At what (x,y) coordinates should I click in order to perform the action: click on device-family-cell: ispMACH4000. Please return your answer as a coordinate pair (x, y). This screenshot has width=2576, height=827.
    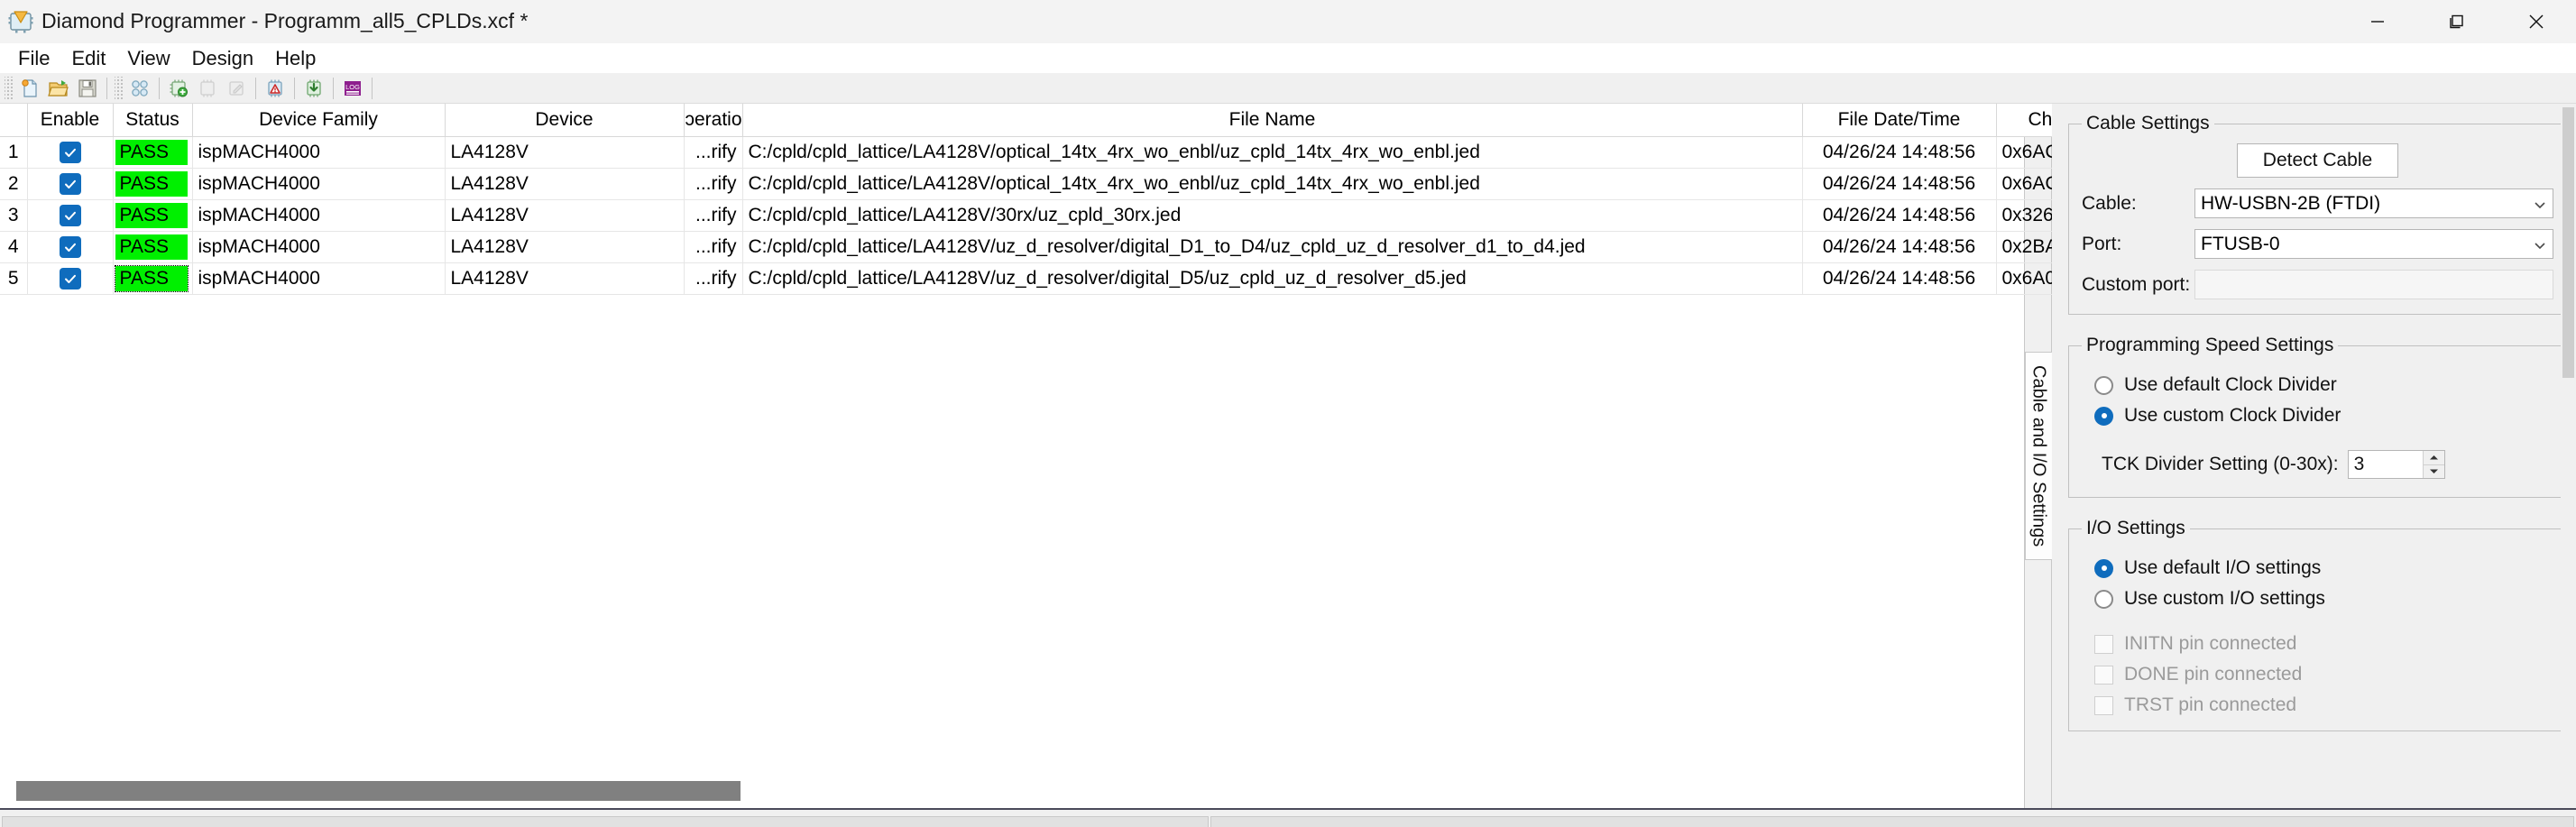
    Looking at the image, I should click on (319, 216).